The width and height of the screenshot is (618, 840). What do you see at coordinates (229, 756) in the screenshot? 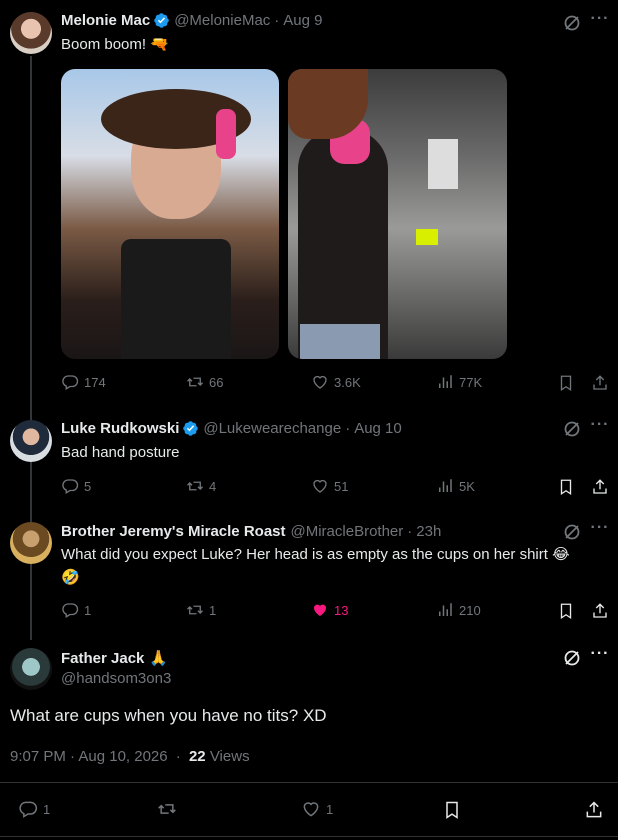
I see `views-label: Views` at bounding box center [229, 756].